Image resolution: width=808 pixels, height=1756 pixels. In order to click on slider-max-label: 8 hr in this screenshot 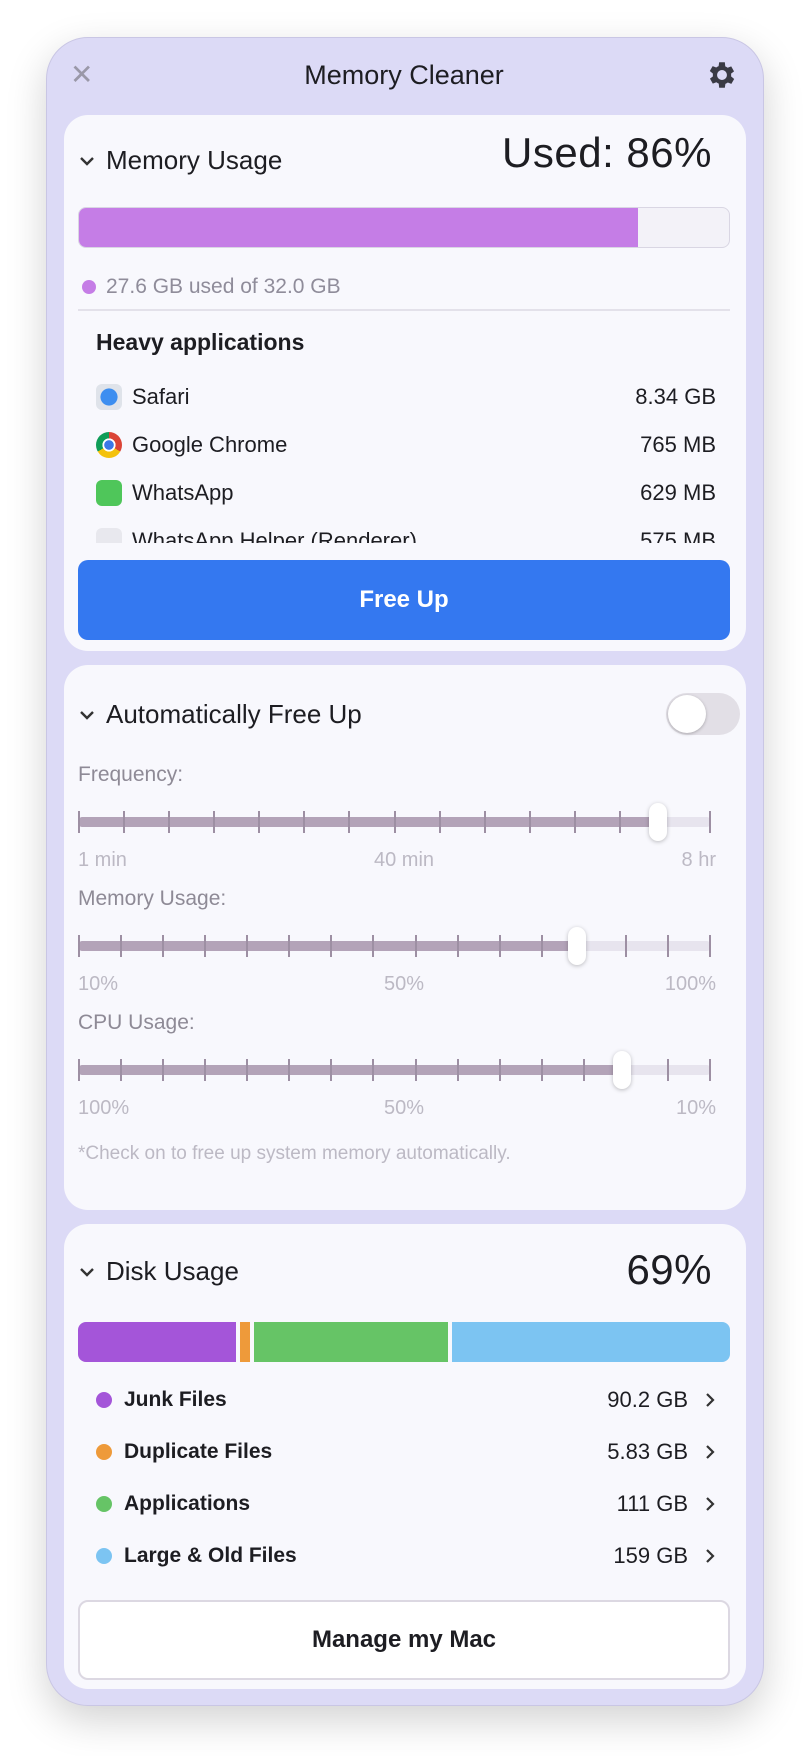, I will do `click(698, 860)`.